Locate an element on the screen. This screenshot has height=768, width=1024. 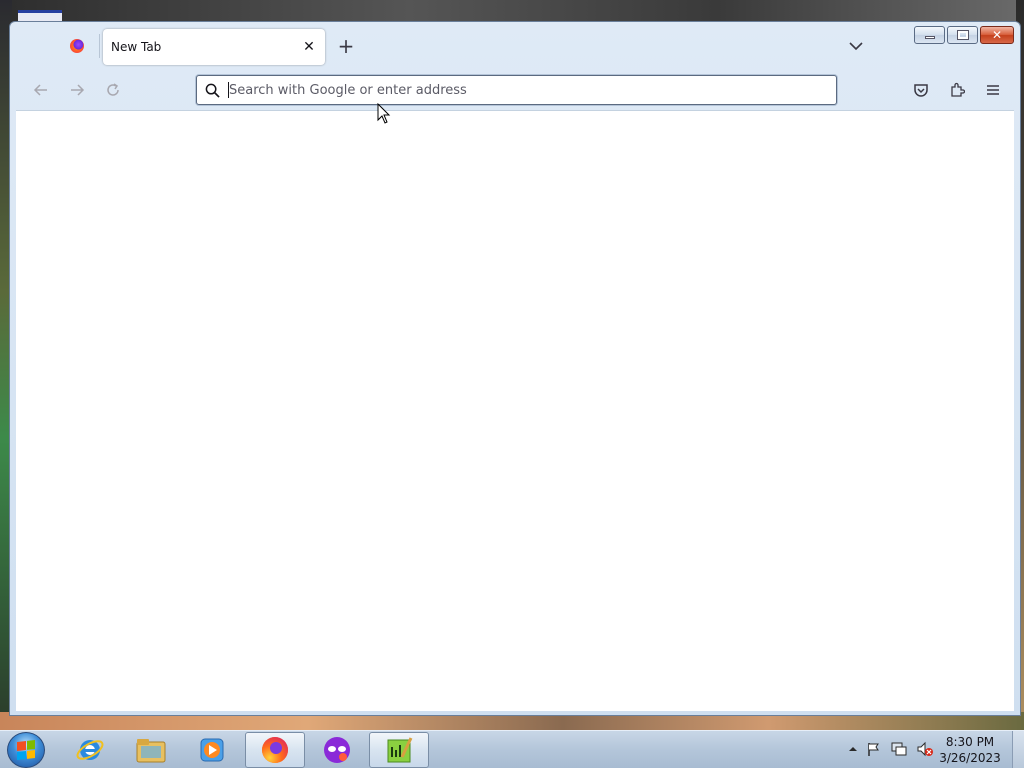
address-bar is located at coordinates (516, 90).